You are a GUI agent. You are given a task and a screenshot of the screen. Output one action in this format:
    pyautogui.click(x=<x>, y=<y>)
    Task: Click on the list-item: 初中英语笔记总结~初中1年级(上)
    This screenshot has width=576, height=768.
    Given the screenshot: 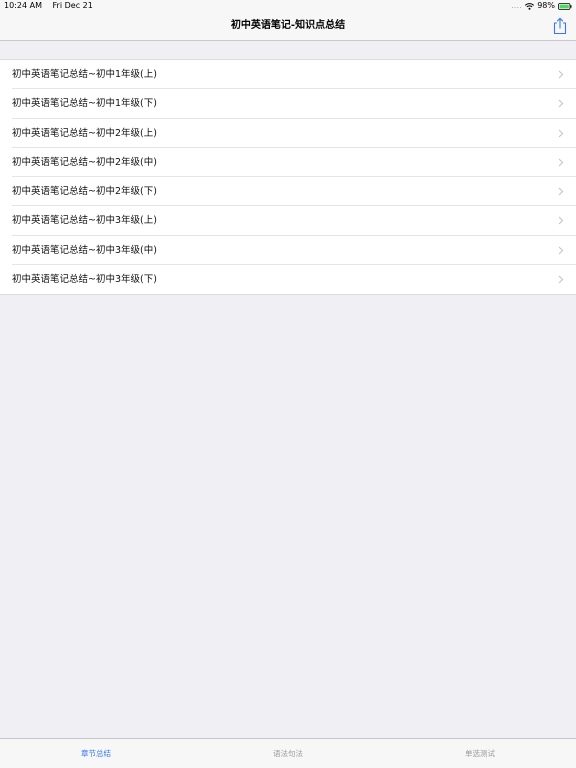 What is the action you would take?
    pyautogui.click(x=288, y=75)
    